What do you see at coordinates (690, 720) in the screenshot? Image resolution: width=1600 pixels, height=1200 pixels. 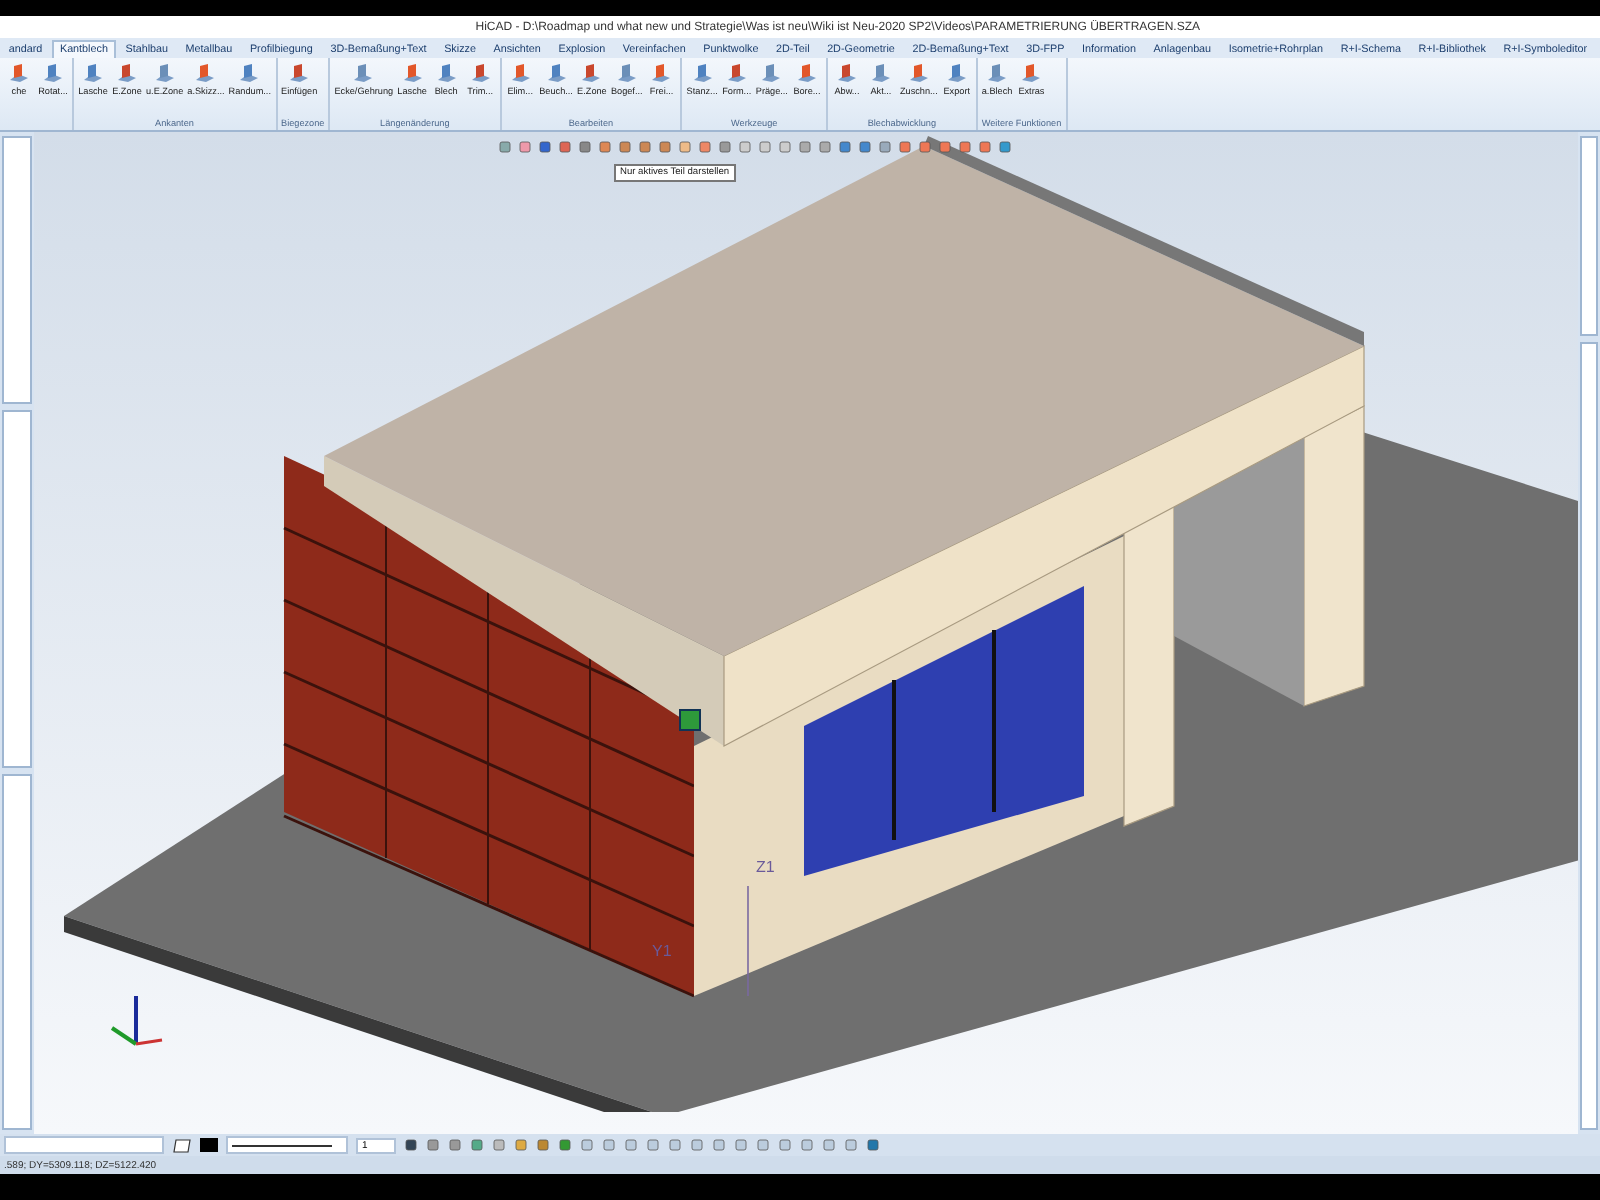 I see `cube-icon` at bounding box center [690, 720].